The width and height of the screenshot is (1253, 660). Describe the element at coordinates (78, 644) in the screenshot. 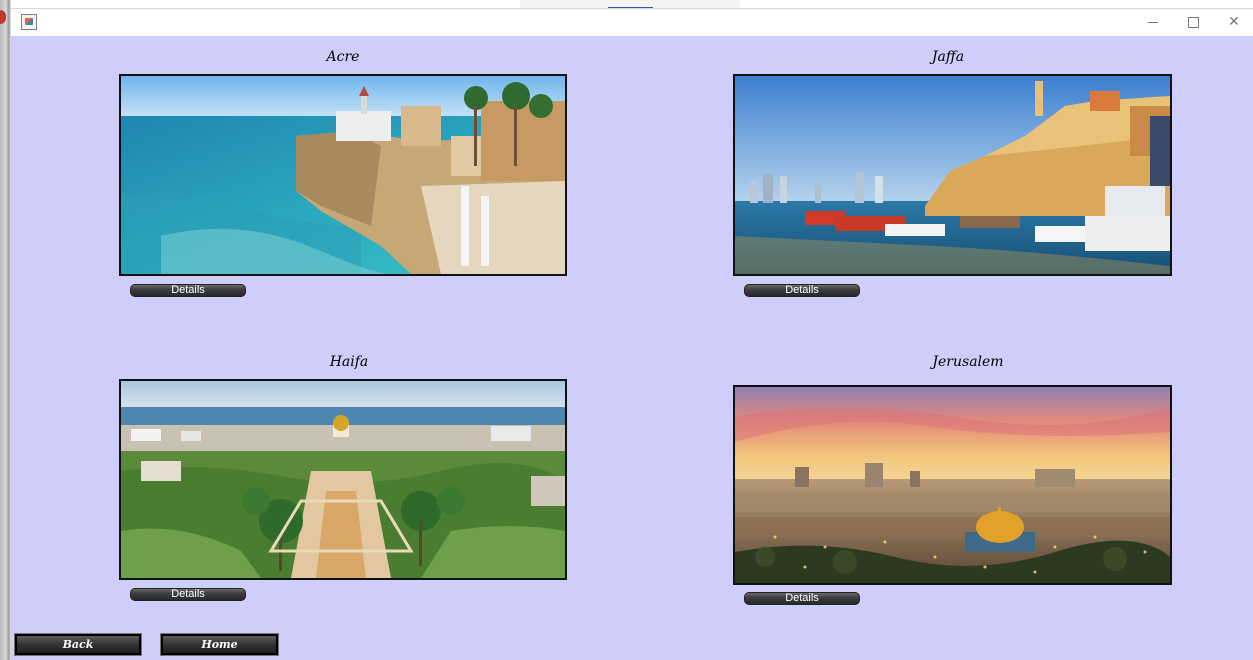

I see `back-button: Back` at that location.